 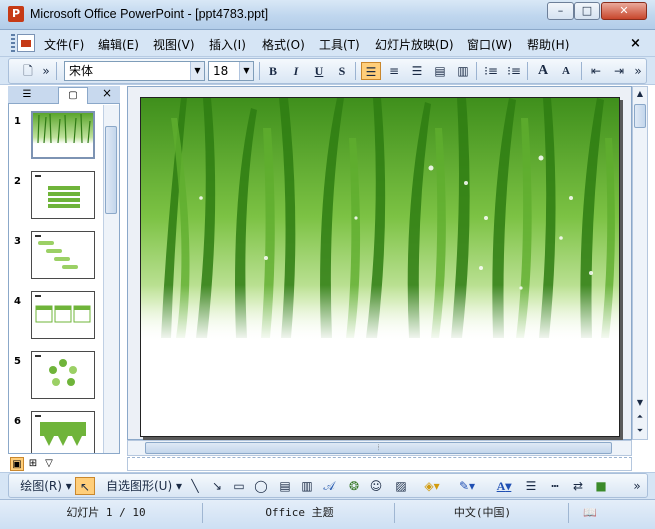 I want to click on minimize-button: –, so click(x=560, y=11).